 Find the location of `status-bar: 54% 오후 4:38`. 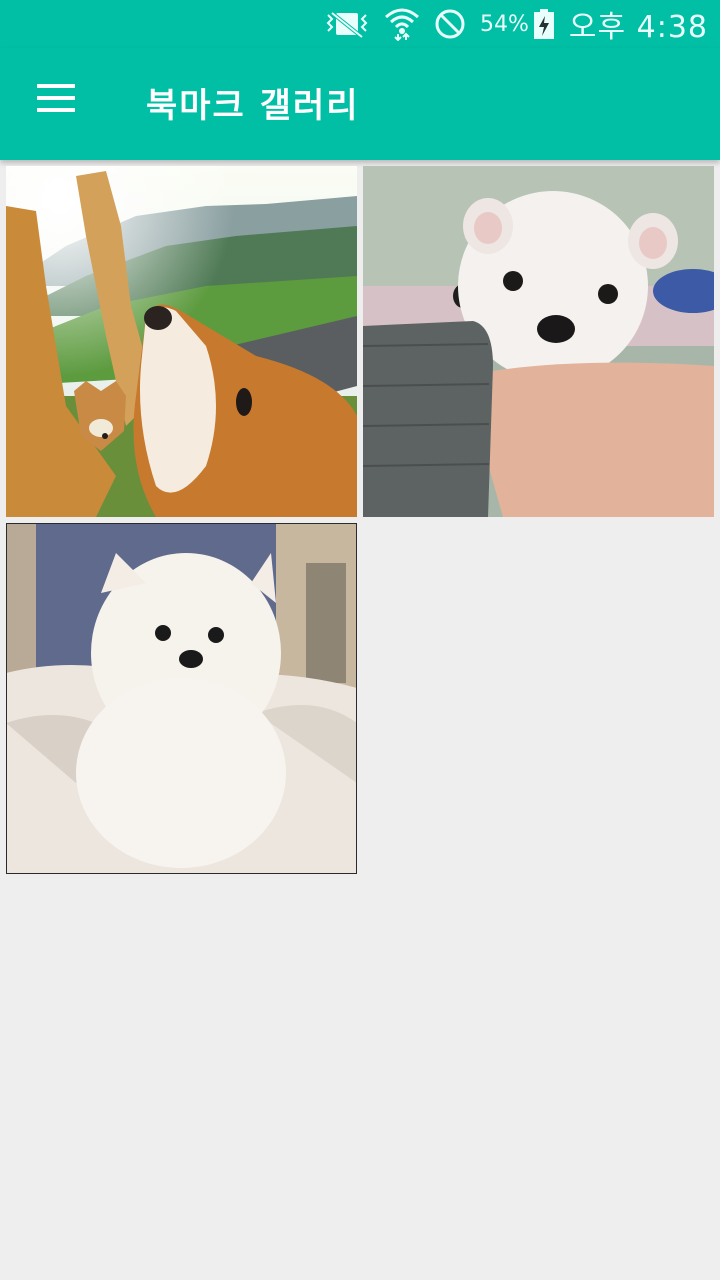

status-bar: 54% 오후 4:38 is located at coordinates (360, 24).